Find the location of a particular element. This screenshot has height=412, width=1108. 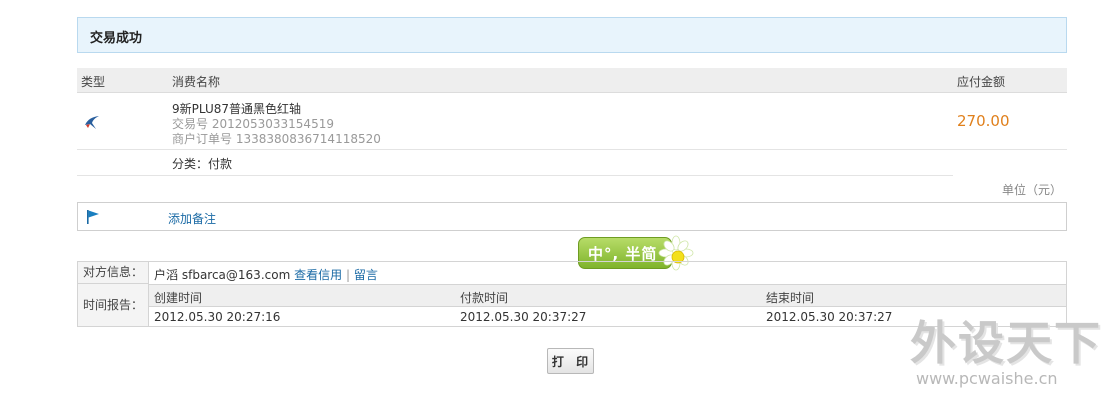

unit-label: 单位（元） is located at coordinates (1032, 190).